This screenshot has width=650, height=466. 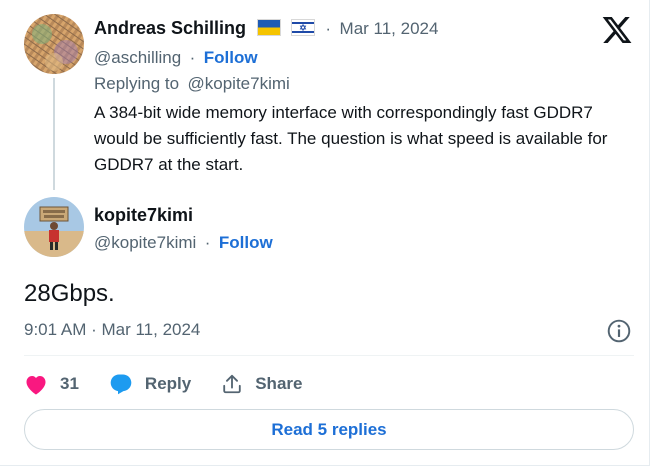 I want to click on reply-bubble-icon, so click(x=121, y=384).